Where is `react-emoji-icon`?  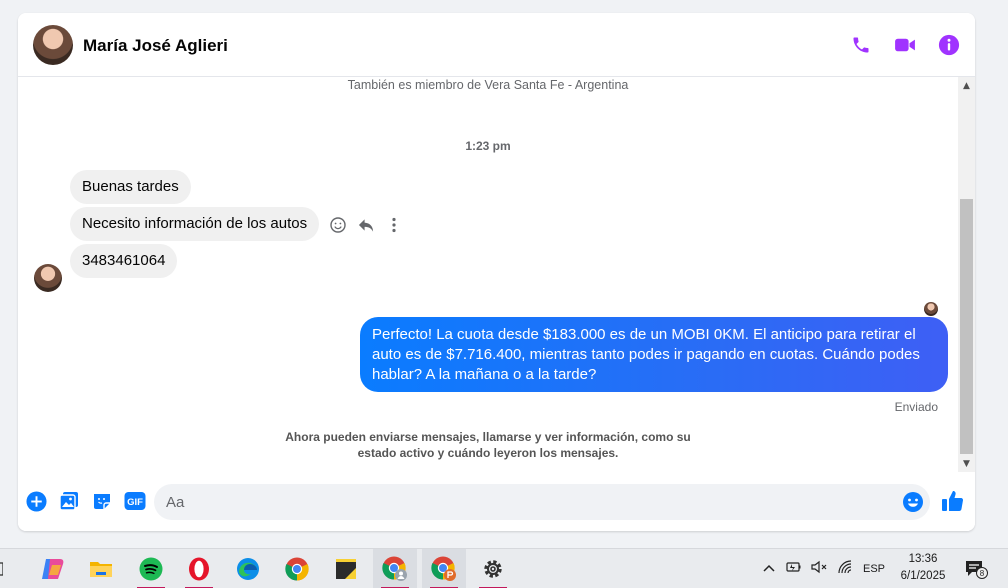 react-emoji-icon is located at coordinates (338, 225).